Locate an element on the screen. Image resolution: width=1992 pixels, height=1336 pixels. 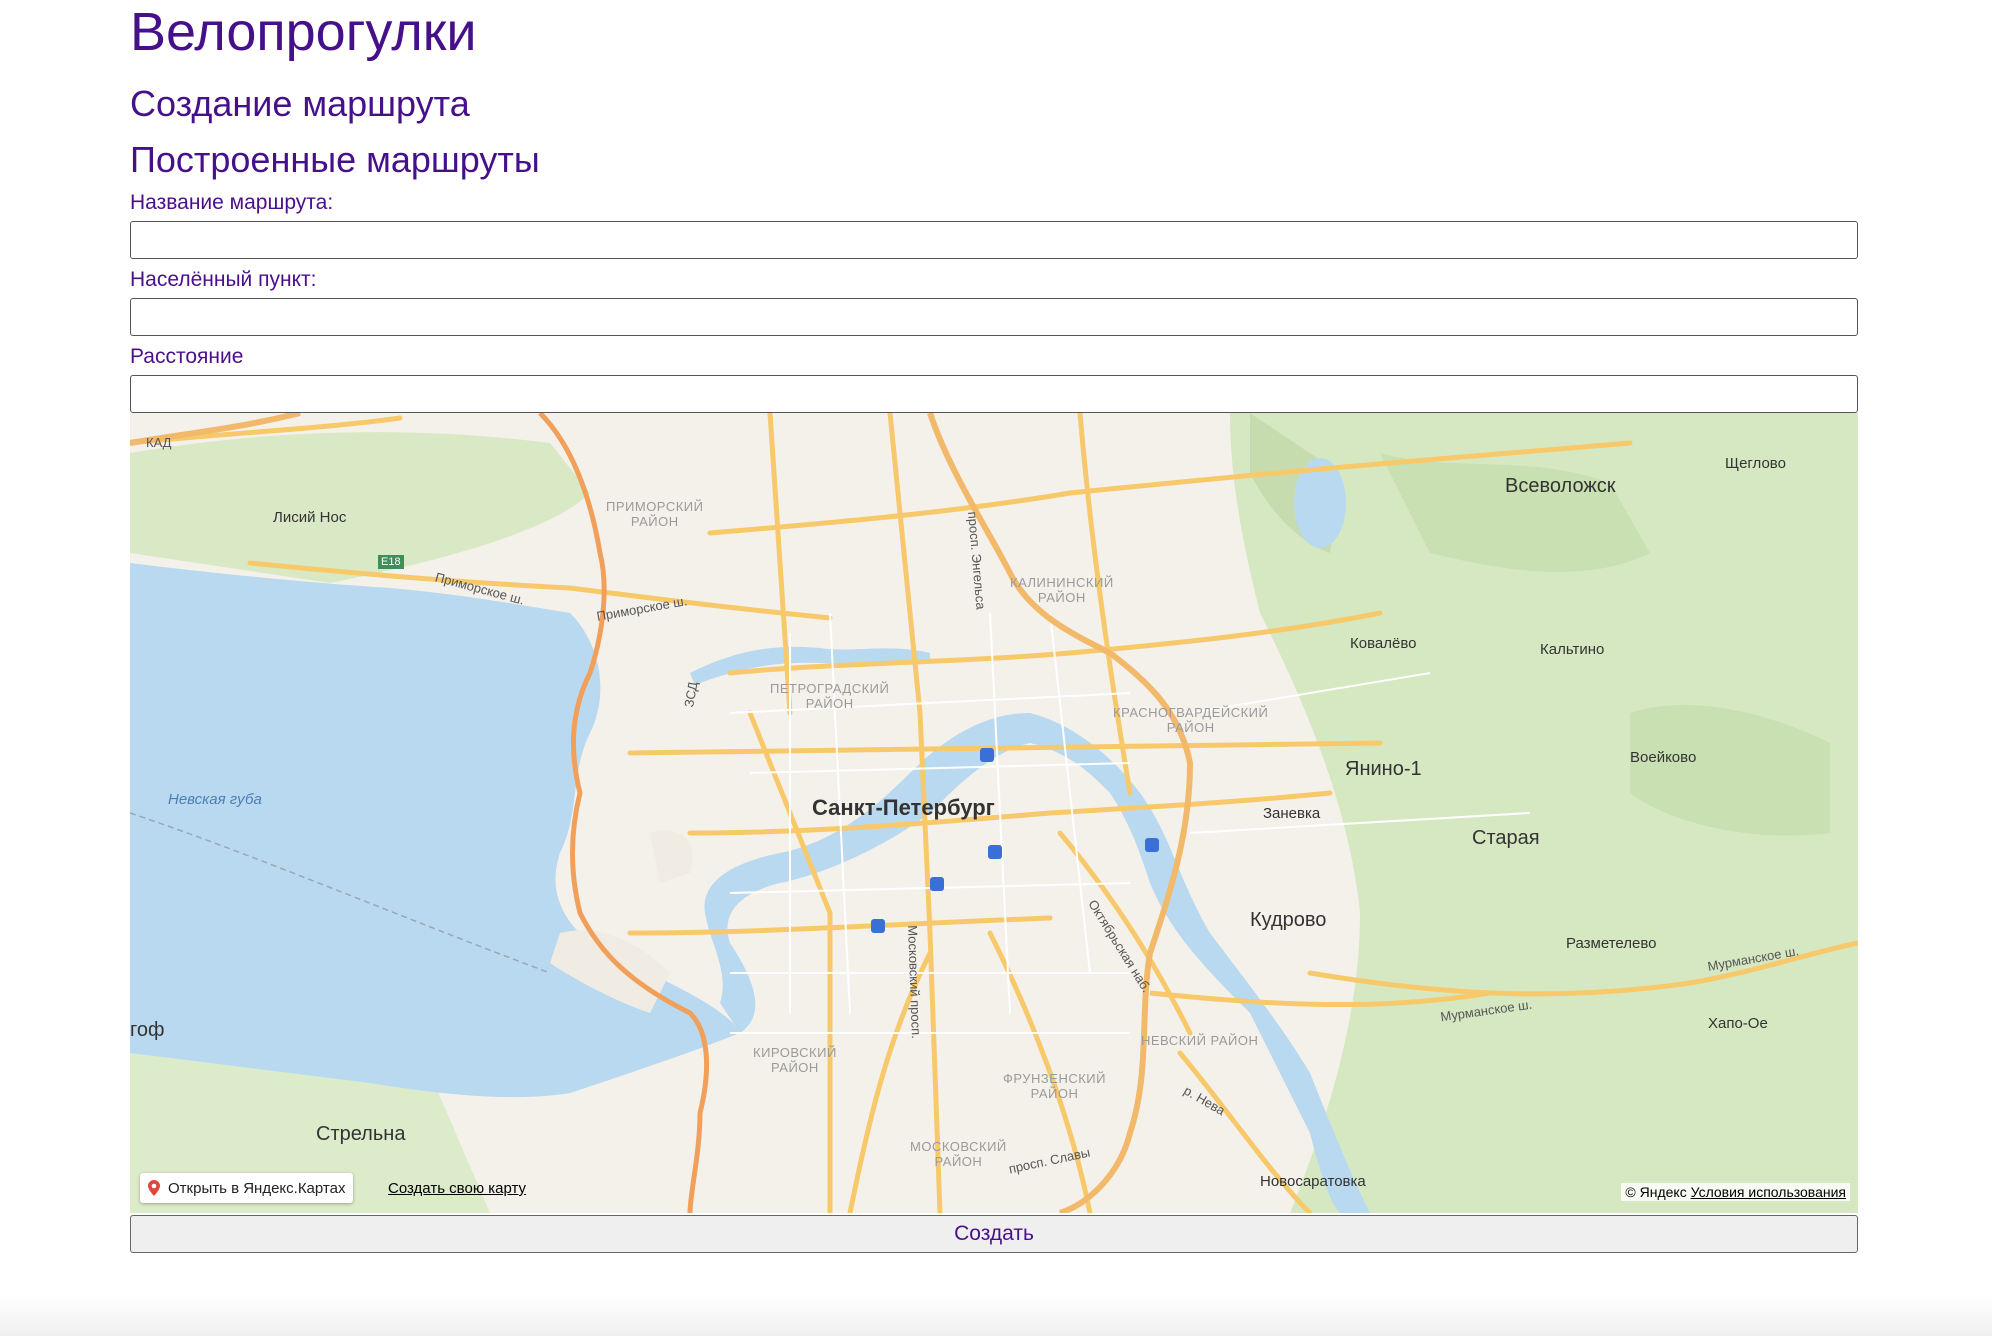
map-label-zanevka: Заневка is located at coordinates (1292, 813).